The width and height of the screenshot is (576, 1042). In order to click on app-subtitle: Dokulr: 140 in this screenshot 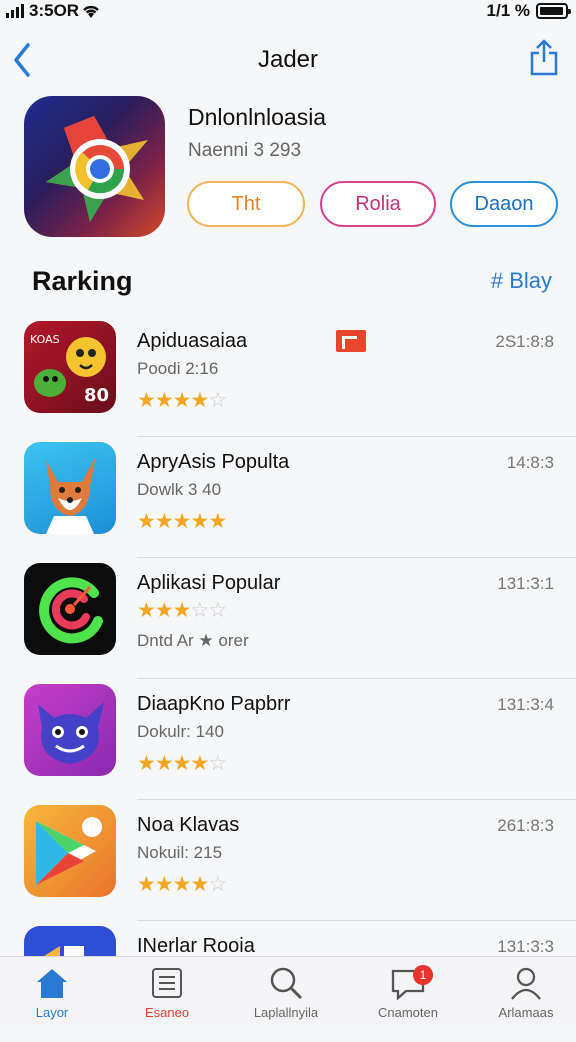, I will do `click(180, 731)`.